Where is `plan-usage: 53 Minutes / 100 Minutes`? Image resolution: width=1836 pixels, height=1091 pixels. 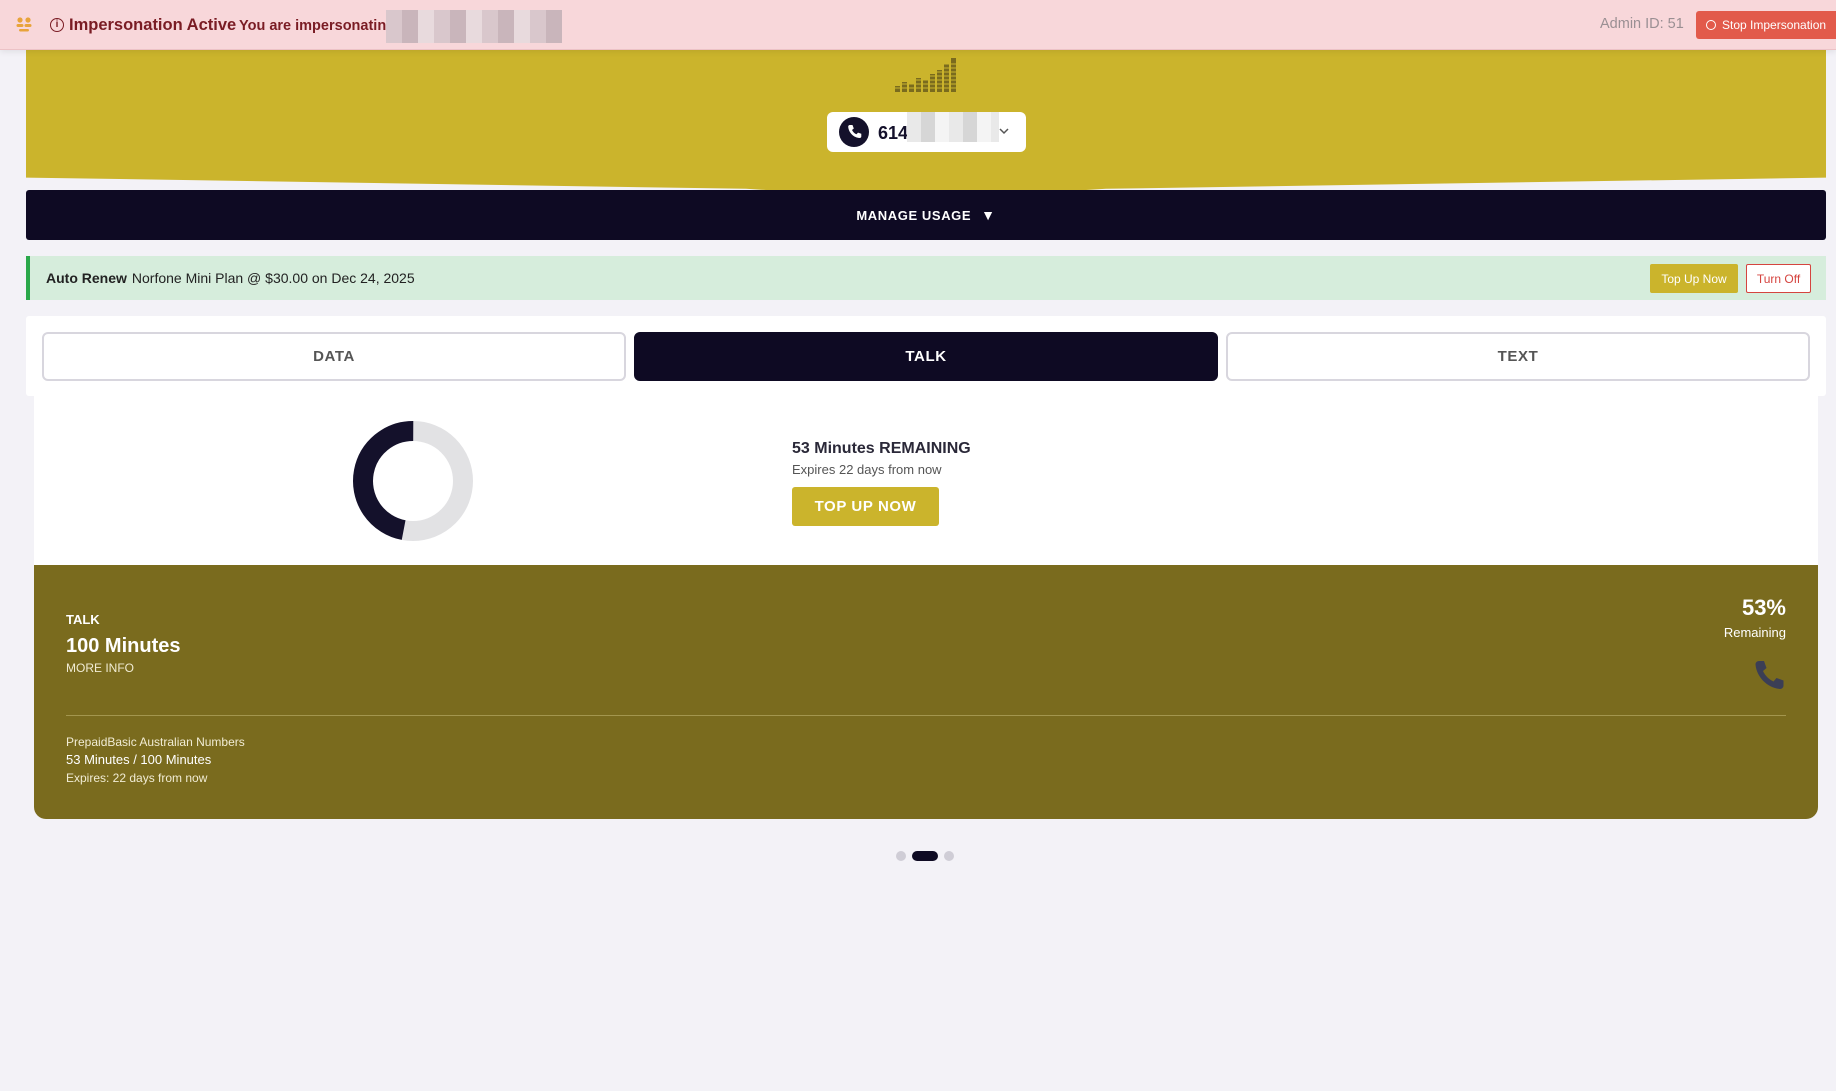
plan-usage: 53 Minutes / 100 Minutes is located at coordinates (139, 759).